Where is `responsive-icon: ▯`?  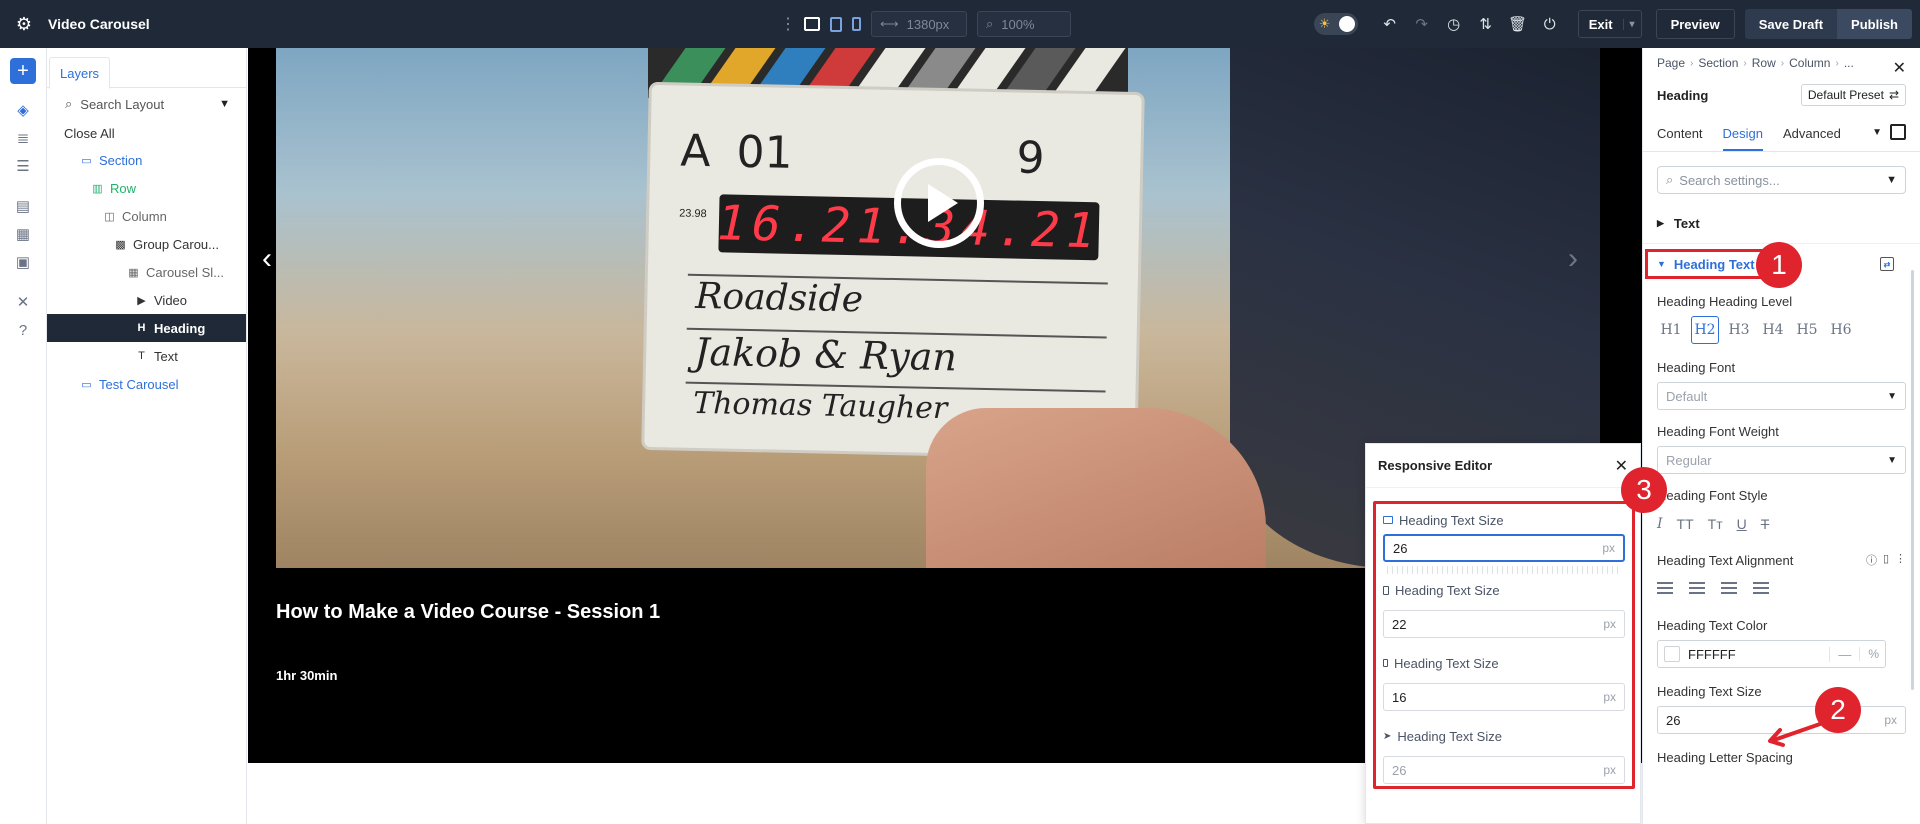
responsive-icon: ▯ is located at coordinates (1886, 560).